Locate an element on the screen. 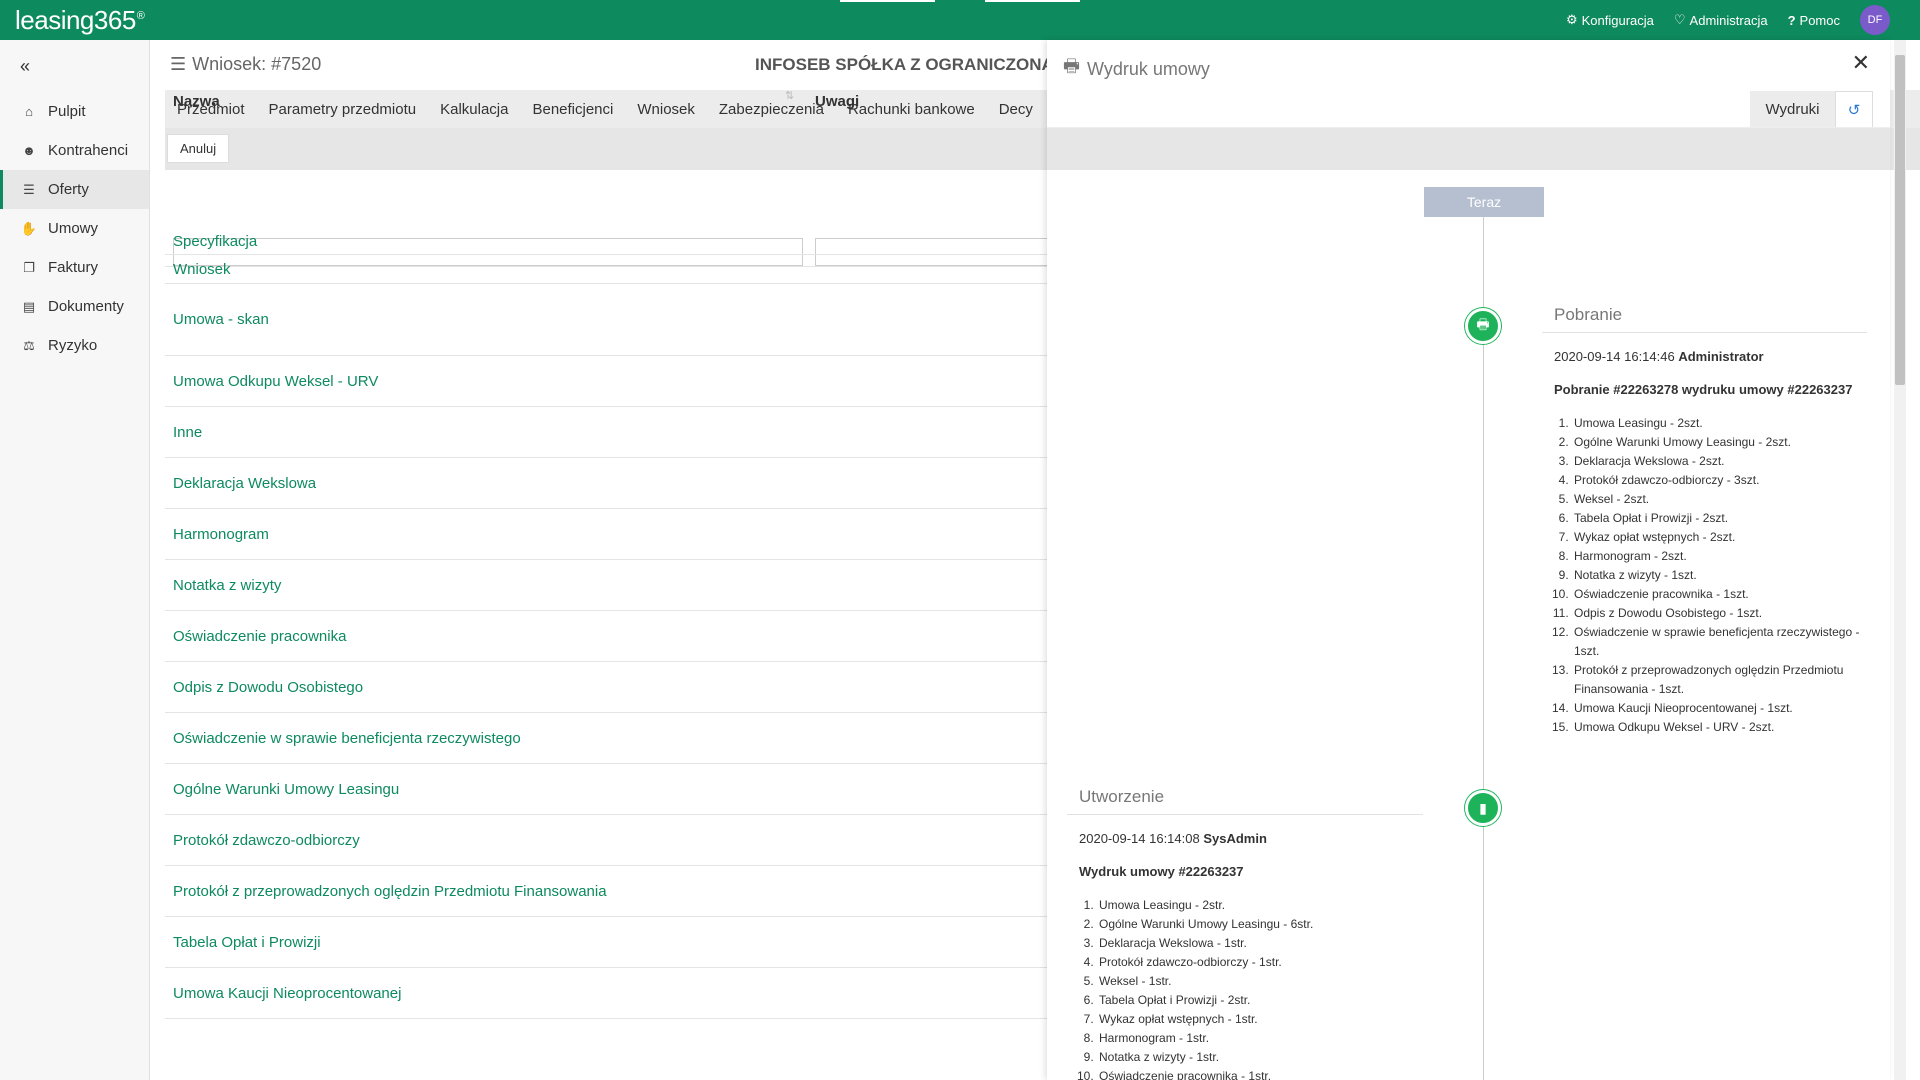 Image resolution: width=1920 pixels, height=1080 pixels. document-row: Inne is located at coordinates (615, 432).